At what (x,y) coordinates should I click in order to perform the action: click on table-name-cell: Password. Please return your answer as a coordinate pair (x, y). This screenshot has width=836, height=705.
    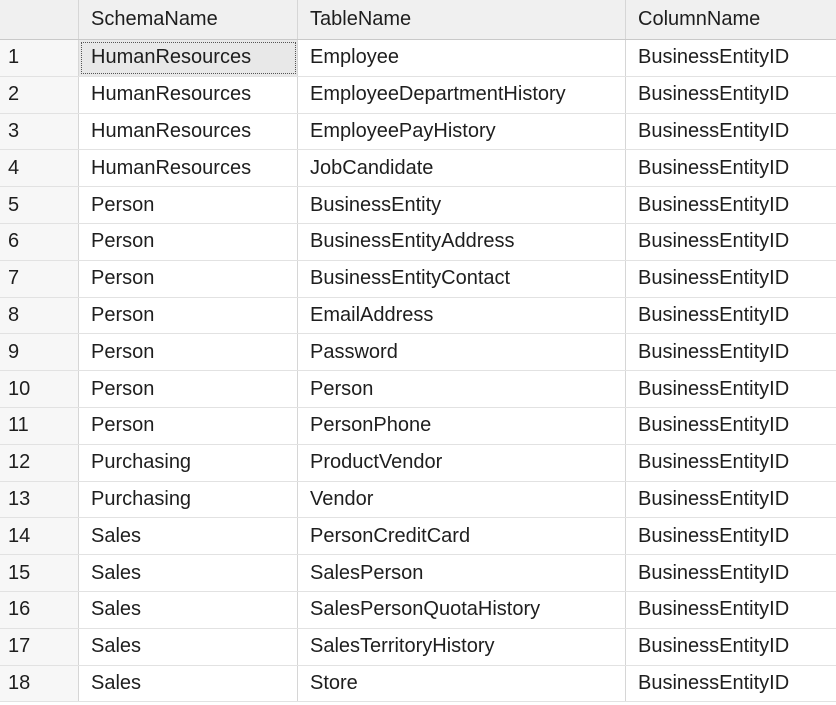
    Looking at the image, I should click on (462, 352).